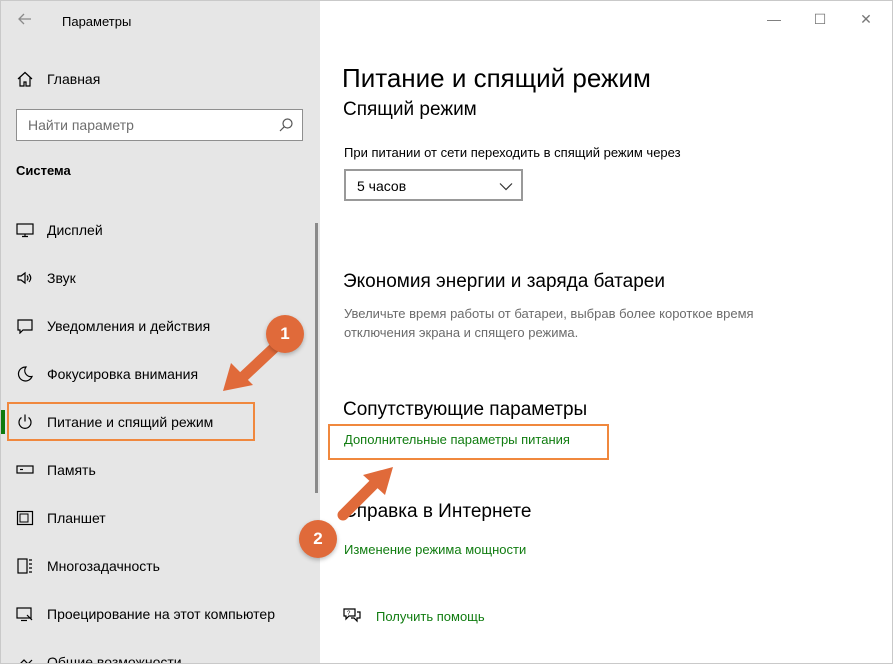 This screenshot has height=664, width=893. I want to click on sidebar-scrollbar, so click(316, 358).